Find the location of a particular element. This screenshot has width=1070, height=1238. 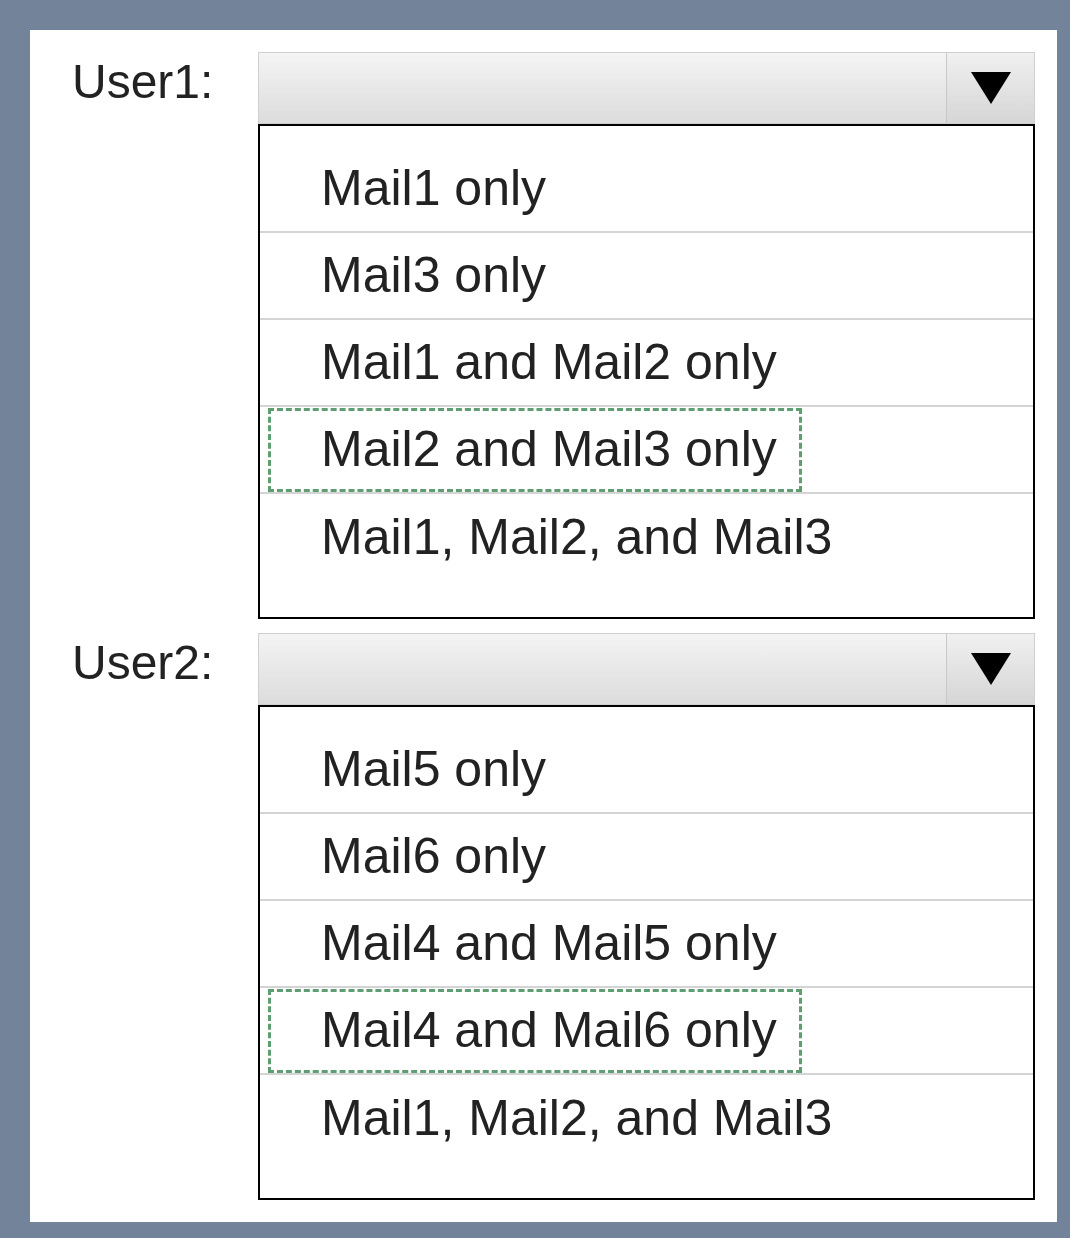

dropdown-option: Mail1 only is located at coordinates (420, 188).